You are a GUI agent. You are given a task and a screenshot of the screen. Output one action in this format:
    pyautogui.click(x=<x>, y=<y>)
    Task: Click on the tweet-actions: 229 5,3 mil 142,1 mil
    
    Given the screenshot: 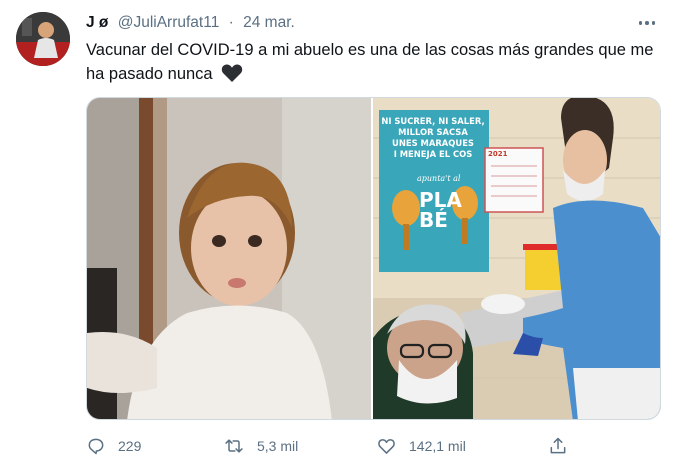 What is the action you would take?
    pyautogui.click(x=373, y=446)
    